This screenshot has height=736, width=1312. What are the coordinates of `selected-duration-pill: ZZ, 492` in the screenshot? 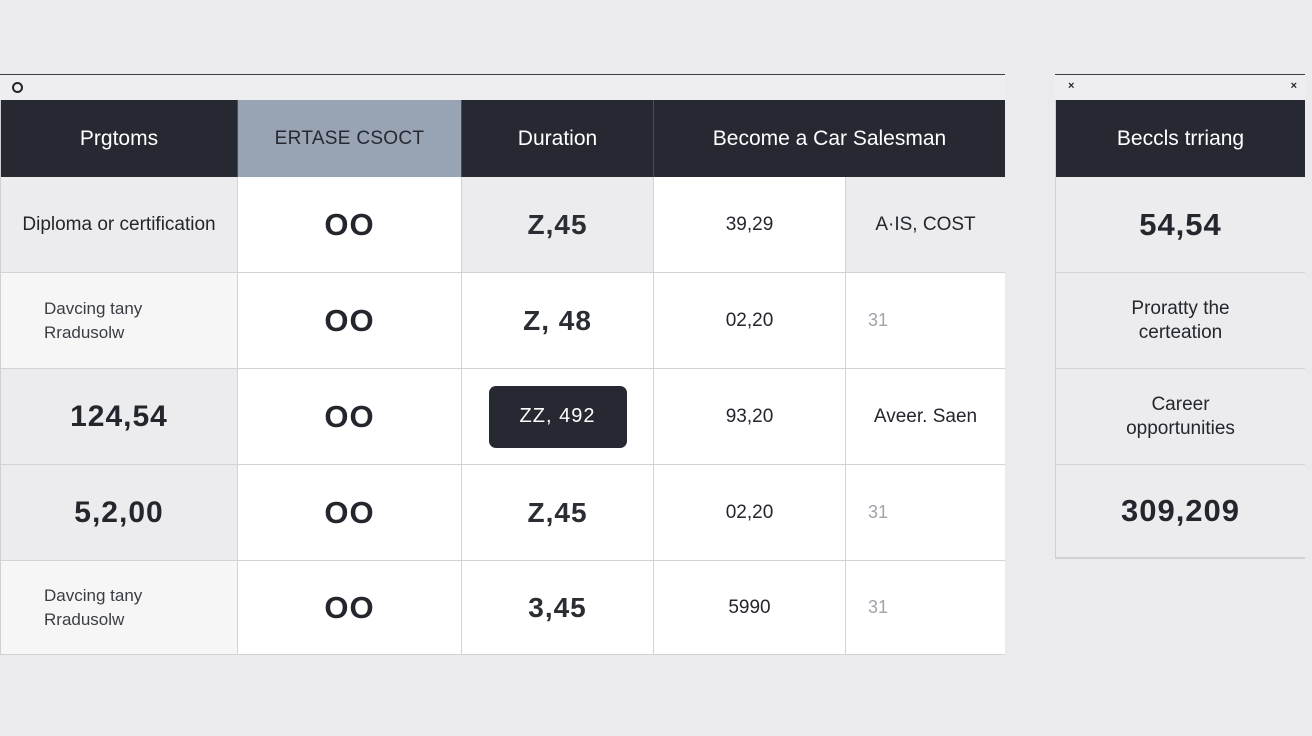 It's located at (557, 416).